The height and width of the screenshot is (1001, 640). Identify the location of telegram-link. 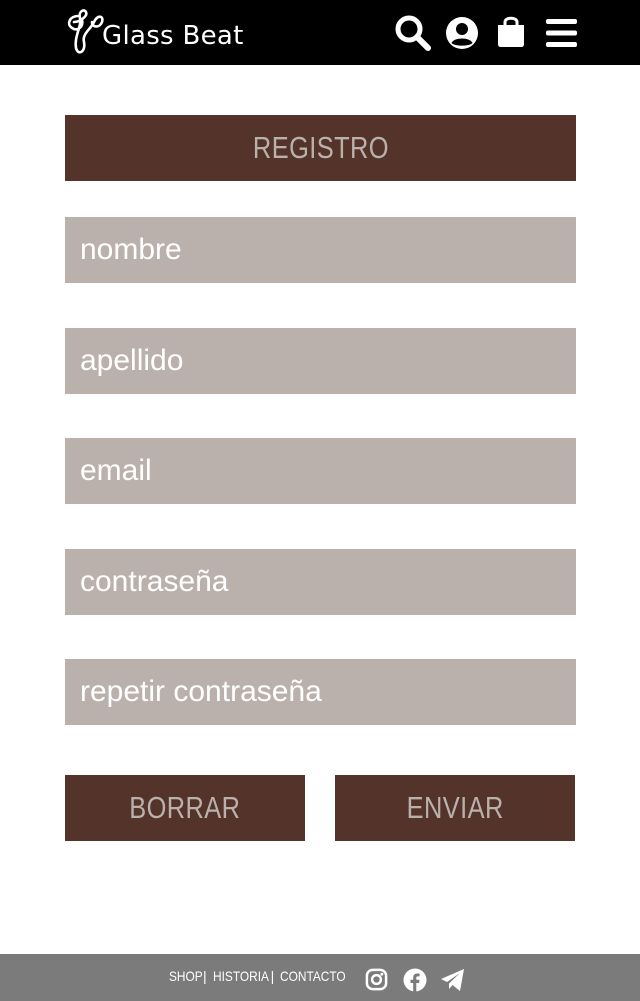
(453, 980).